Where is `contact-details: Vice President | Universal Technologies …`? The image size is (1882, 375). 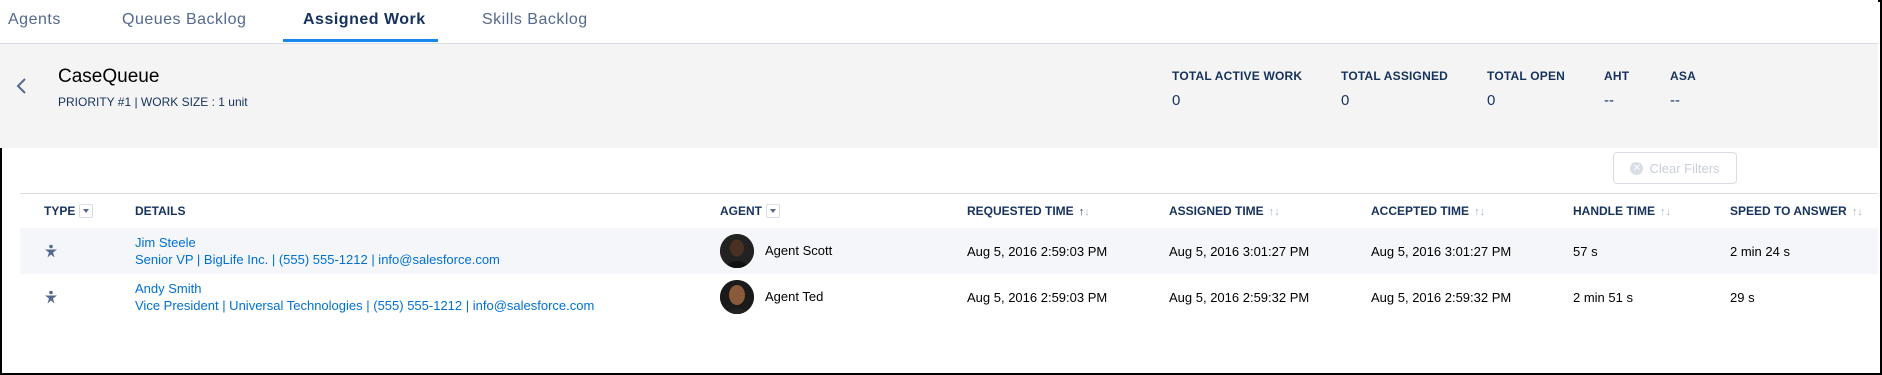 contact-details: Vice President | Universal Technologies … is located at coordinates (364, 305).